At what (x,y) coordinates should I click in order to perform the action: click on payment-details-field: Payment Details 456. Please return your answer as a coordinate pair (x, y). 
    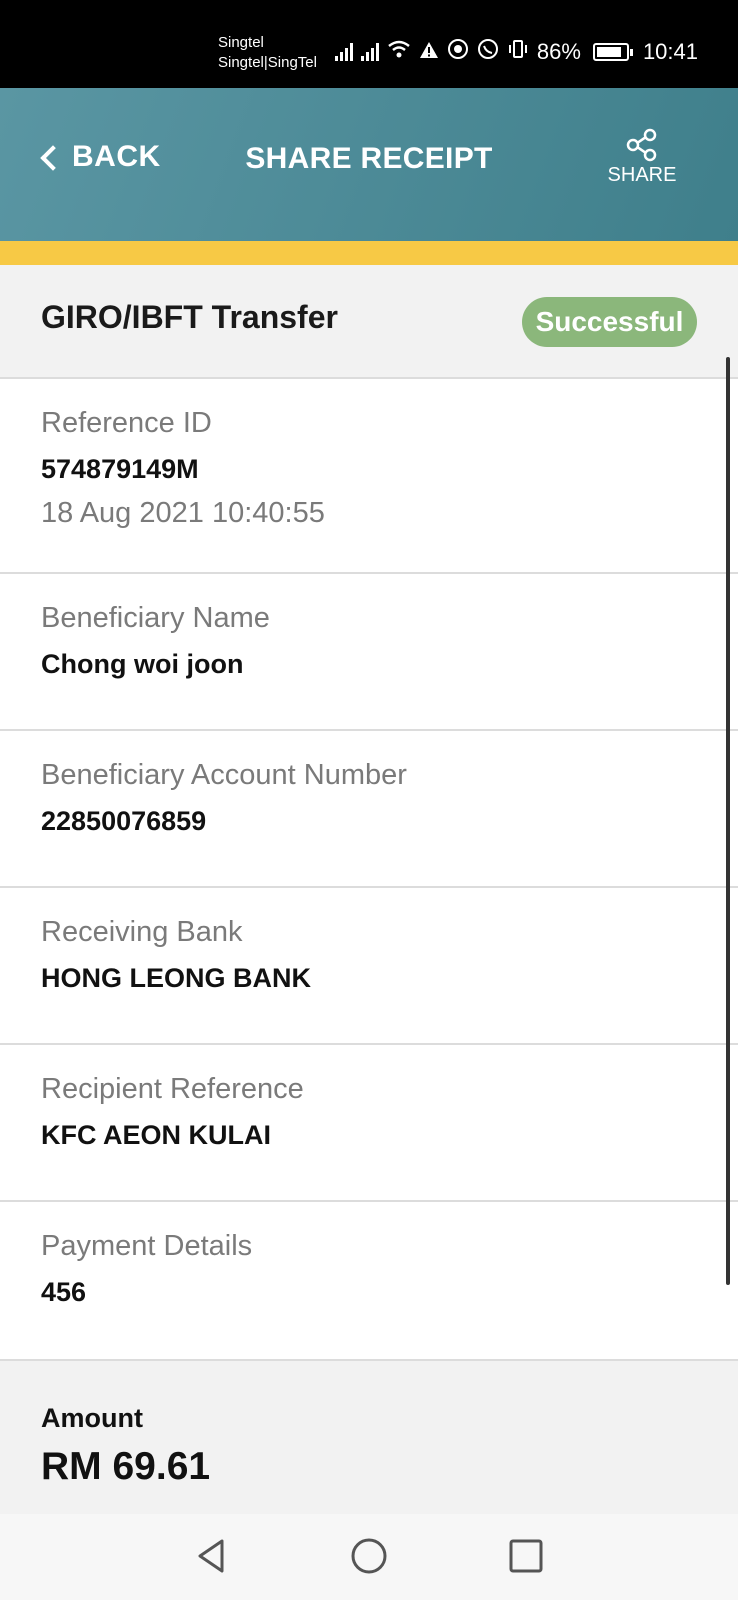
    Looking at the image, I should click on (369, 1281).